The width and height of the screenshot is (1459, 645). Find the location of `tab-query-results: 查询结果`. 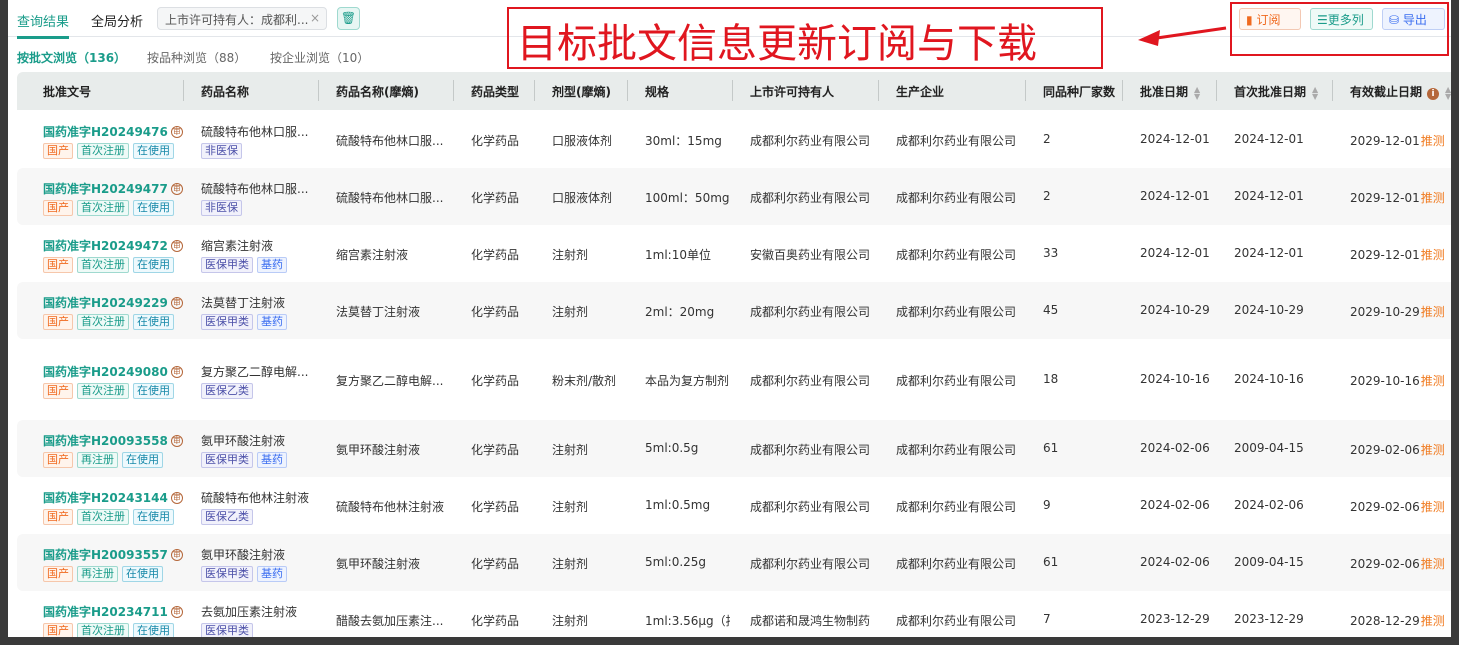

tab-query-results: 查询结果 is located at coordinates (43, 25).